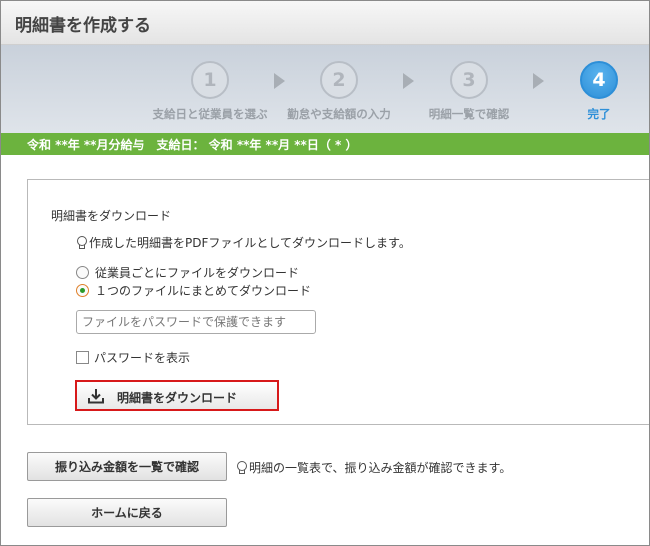 This screenshot has width=650, height=546. I want to click on transfer-hint: 明細の一覧表で、振り込み金額が確認できます。, so click(373, 467).